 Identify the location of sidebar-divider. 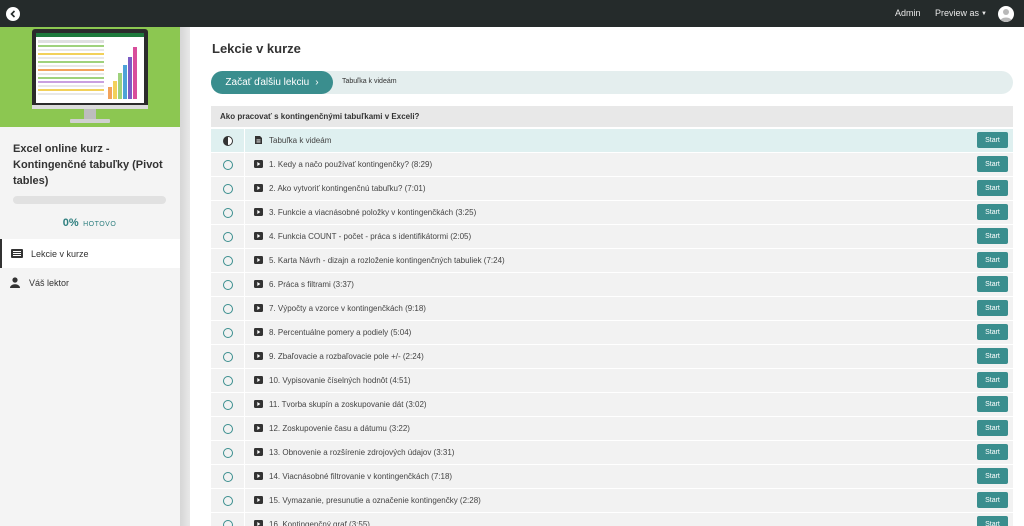
(185, 276).